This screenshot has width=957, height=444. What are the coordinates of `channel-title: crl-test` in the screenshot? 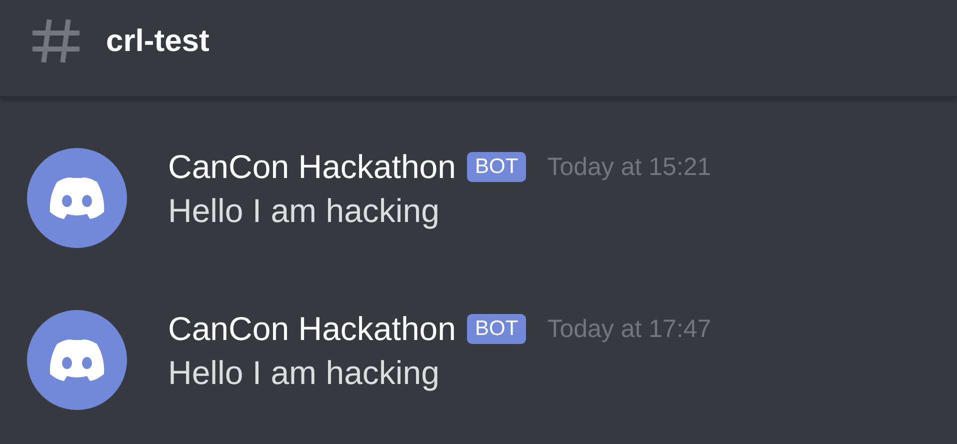 It's located at (158, 41).